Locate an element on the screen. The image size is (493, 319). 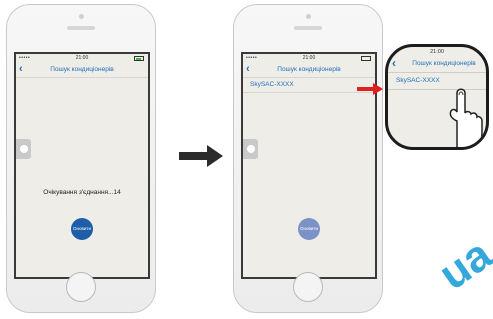
finger-tap-icon is located at coordinates (466, 117).